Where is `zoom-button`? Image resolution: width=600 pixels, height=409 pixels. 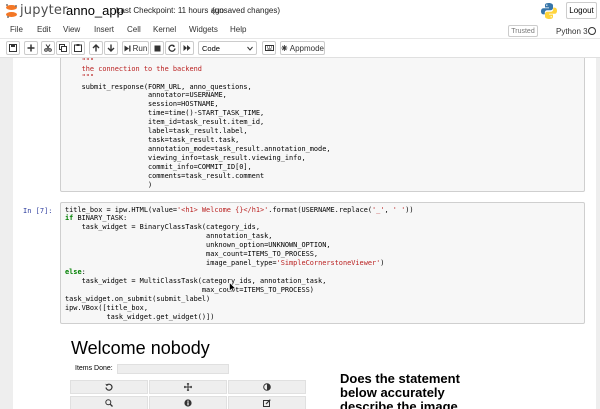
zoom-button is located at coordinates (109, 402).